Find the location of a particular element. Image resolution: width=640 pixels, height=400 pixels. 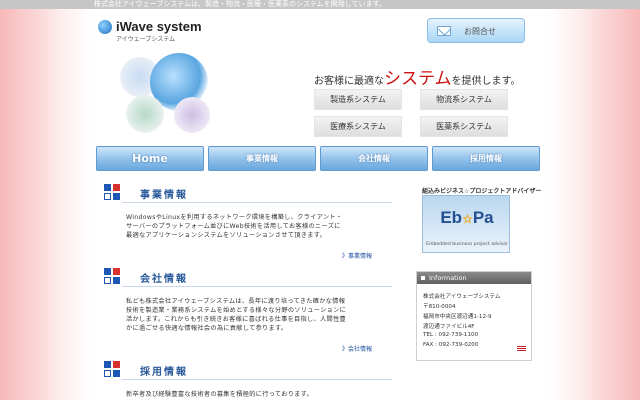

link-company: 》会社情報 is located at coordinates (357, 348).